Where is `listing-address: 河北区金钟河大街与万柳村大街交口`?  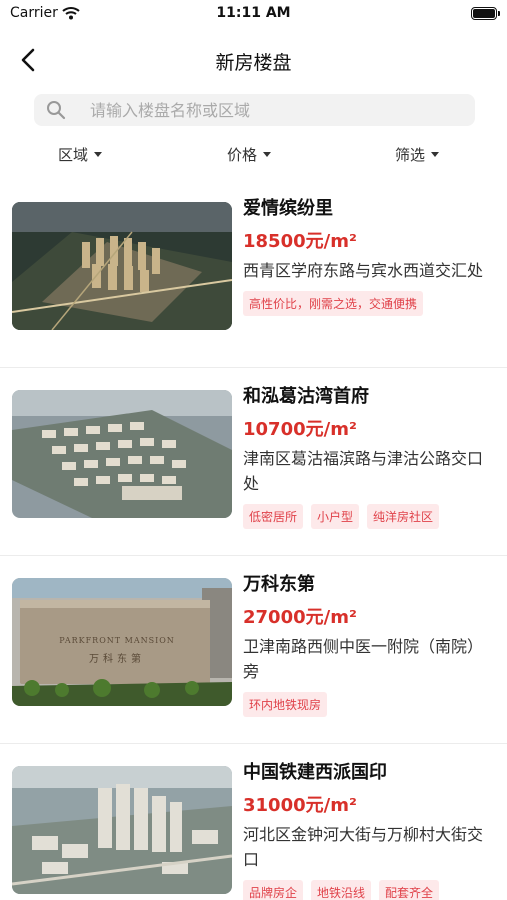
listing-address: 河北区金钟河大街与万柳村大街交口 is located at coordinates (363, 847).